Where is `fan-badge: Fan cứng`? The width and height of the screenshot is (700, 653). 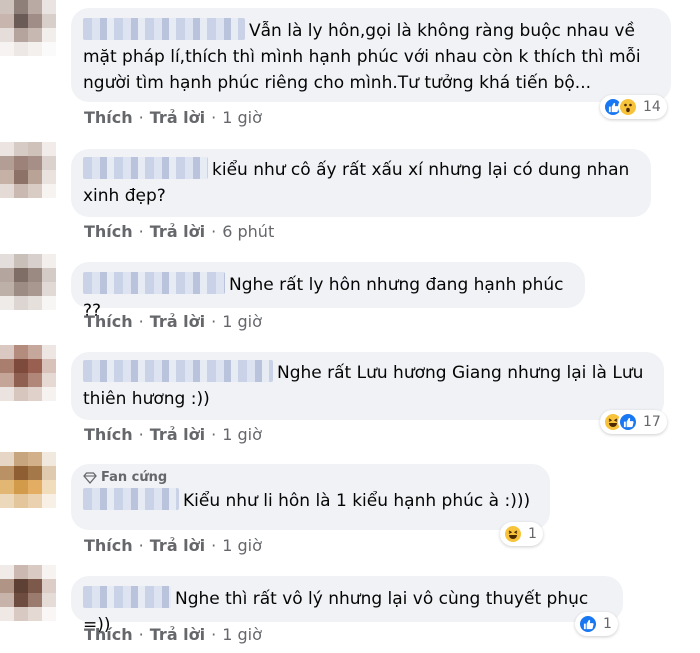
fan-badge: Fan cứng is located at coordinates (309, 478).